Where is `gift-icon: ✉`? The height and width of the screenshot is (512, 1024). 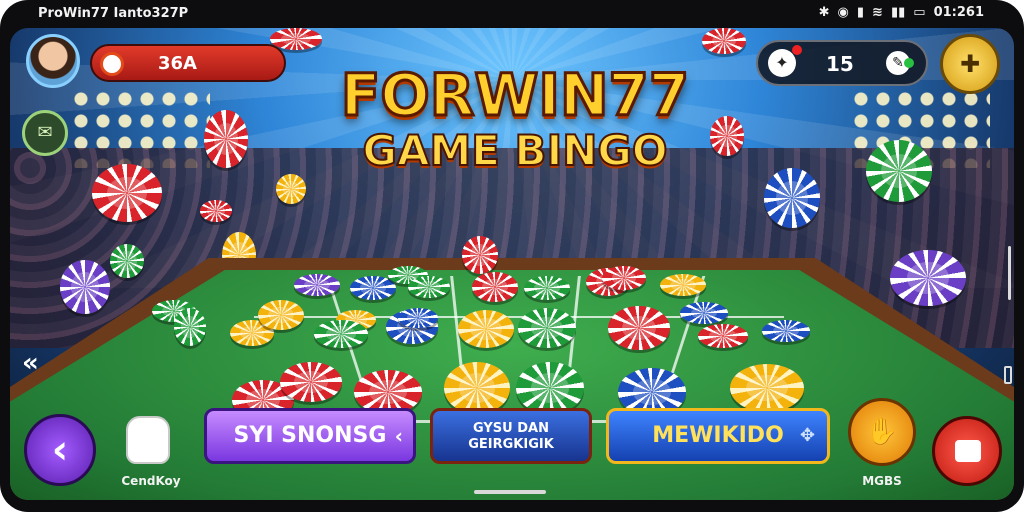
gift-icon: ✉ is located at coordinates (45, 132).